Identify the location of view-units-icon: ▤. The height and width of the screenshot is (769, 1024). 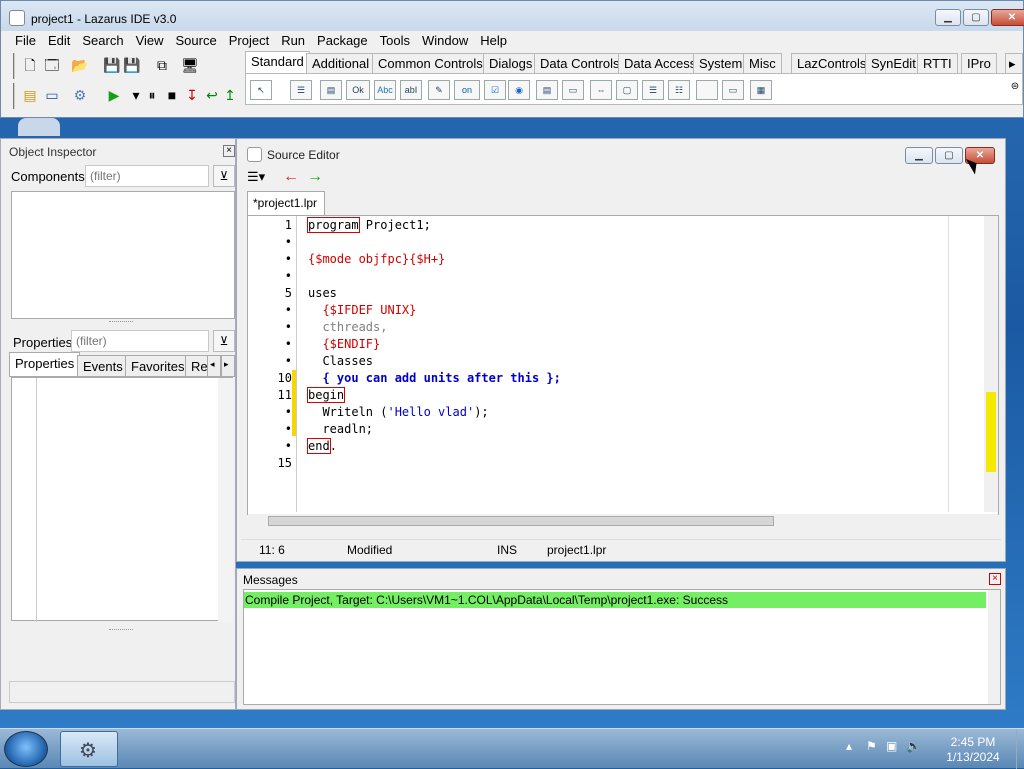
(30, 95).